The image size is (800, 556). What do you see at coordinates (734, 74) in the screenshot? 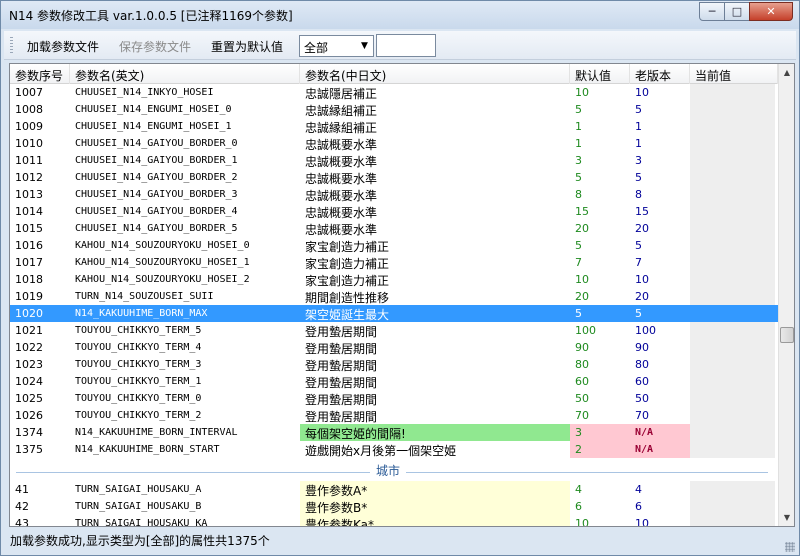
I see `column-header-current: 当前值` at bounding box center [734, 74].